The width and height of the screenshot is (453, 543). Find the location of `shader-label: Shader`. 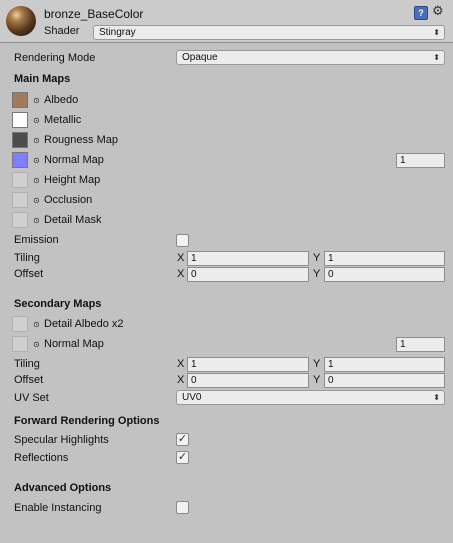

shader-label: Shader is located at coordinates (62, 31).